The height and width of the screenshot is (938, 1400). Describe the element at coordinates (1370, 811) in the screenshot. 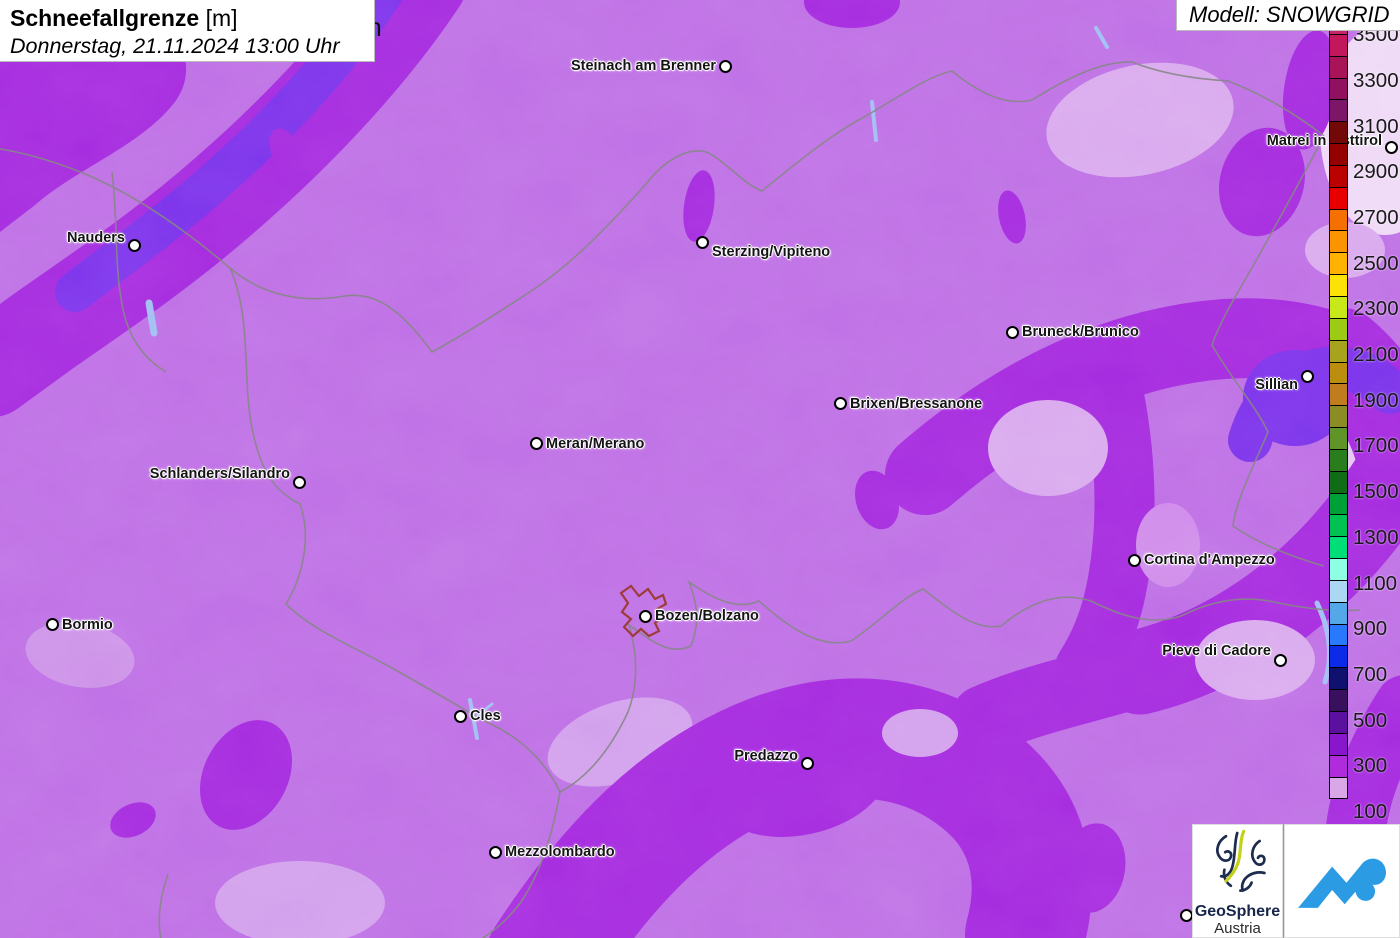

I see `colorbar-label: 100` at that location.